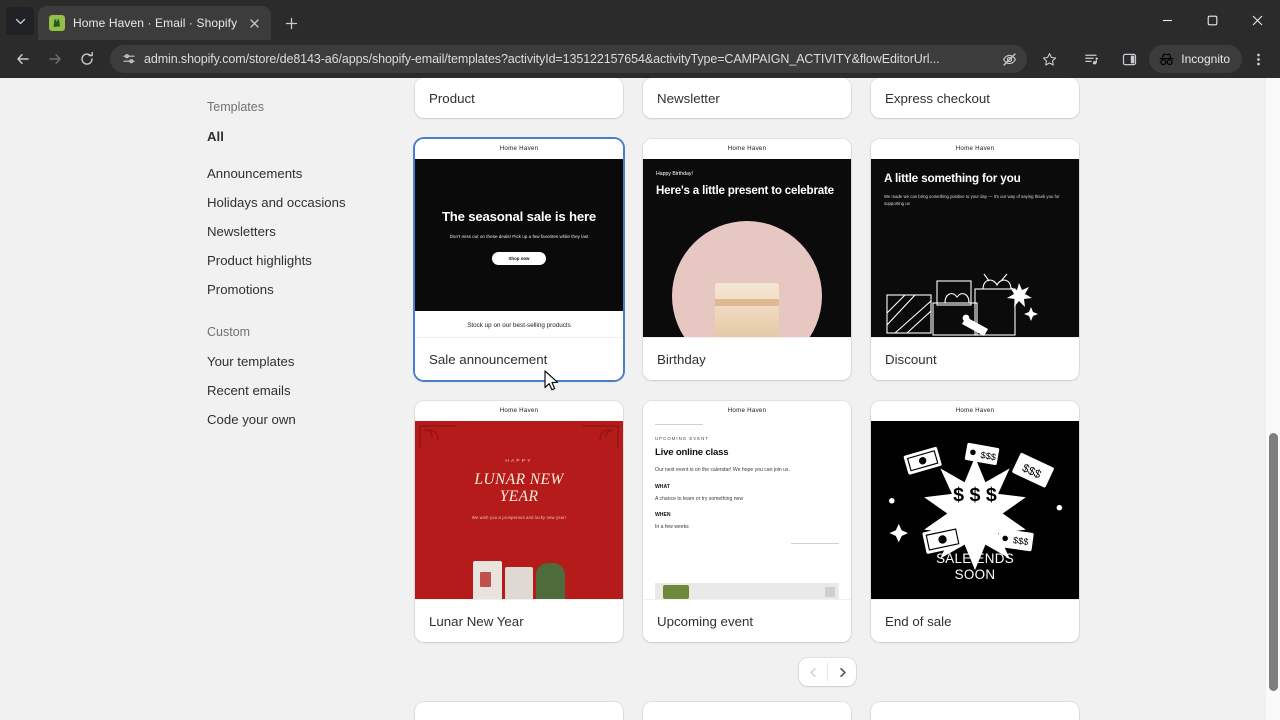  I want to click on templates-row-partial: Product Newsletter Express checkout, so click(827, 98).